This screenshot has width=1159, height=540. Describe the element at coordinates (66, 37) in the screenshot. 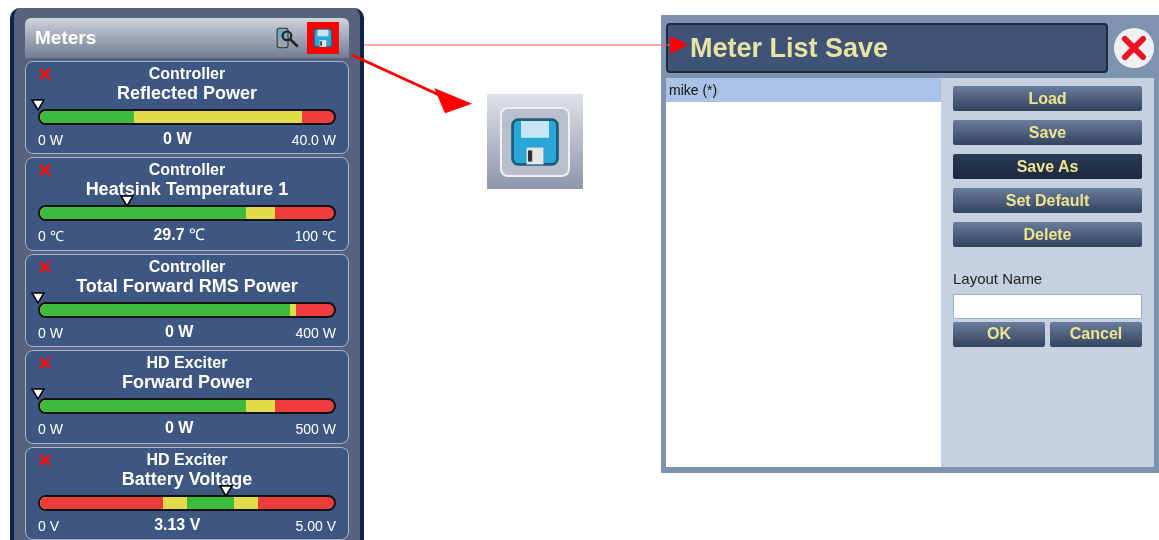

I see `panel-title: Meters` at that location.